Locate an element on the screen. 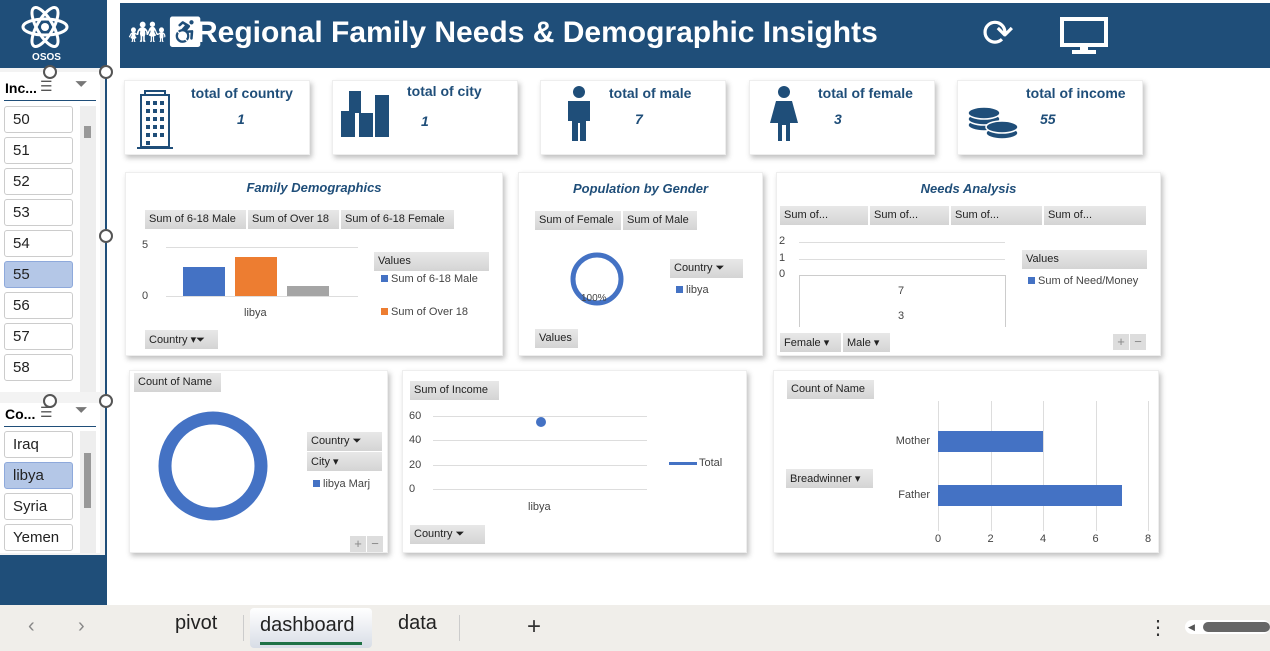 Image resolution: width=1270 pixels, height=651 pixels. slicer-item: 52 is located at coordinates (38, 181).